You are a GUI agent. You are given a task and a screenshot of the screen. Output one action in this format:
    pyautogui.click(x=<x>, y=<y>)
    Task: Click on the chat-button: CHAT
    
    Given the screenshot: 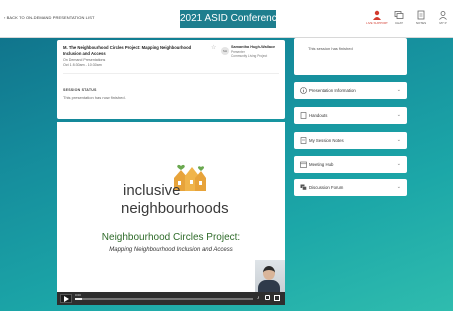 What is the action you would take?
    pyautogui.click(x=399, y=17)
    